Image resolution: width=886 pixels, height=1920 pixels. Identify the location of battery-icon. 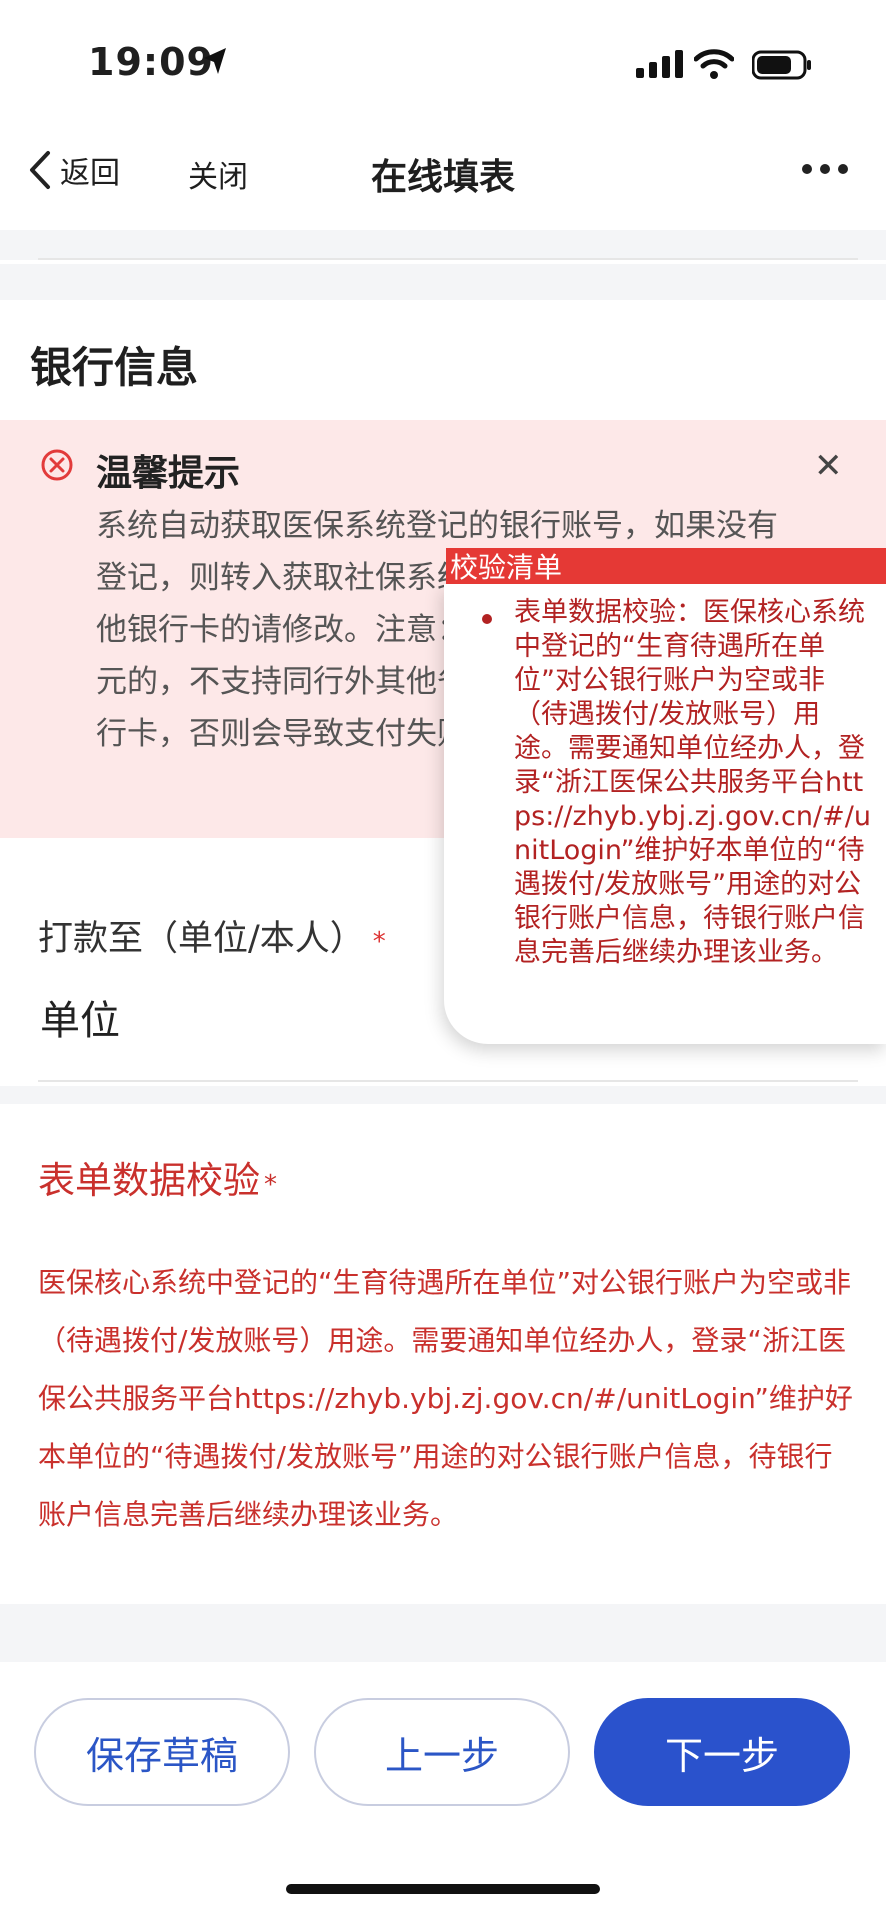
(781, 65).